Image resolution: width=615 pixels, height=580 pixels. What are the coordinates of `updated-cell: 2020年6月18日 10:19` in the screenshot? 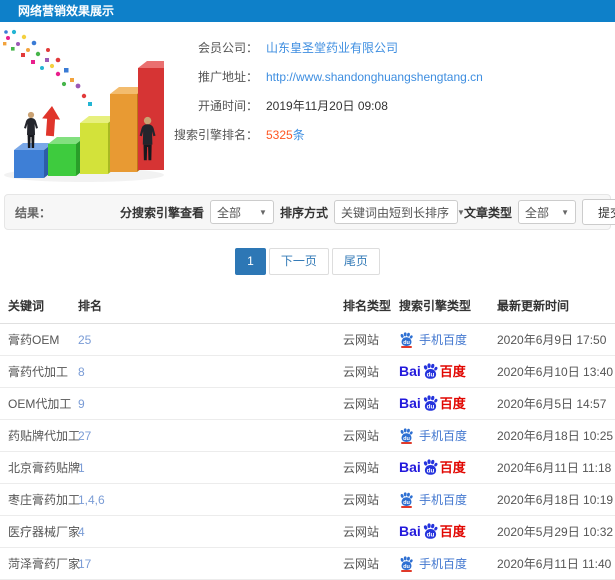 It's located at (552, 499).